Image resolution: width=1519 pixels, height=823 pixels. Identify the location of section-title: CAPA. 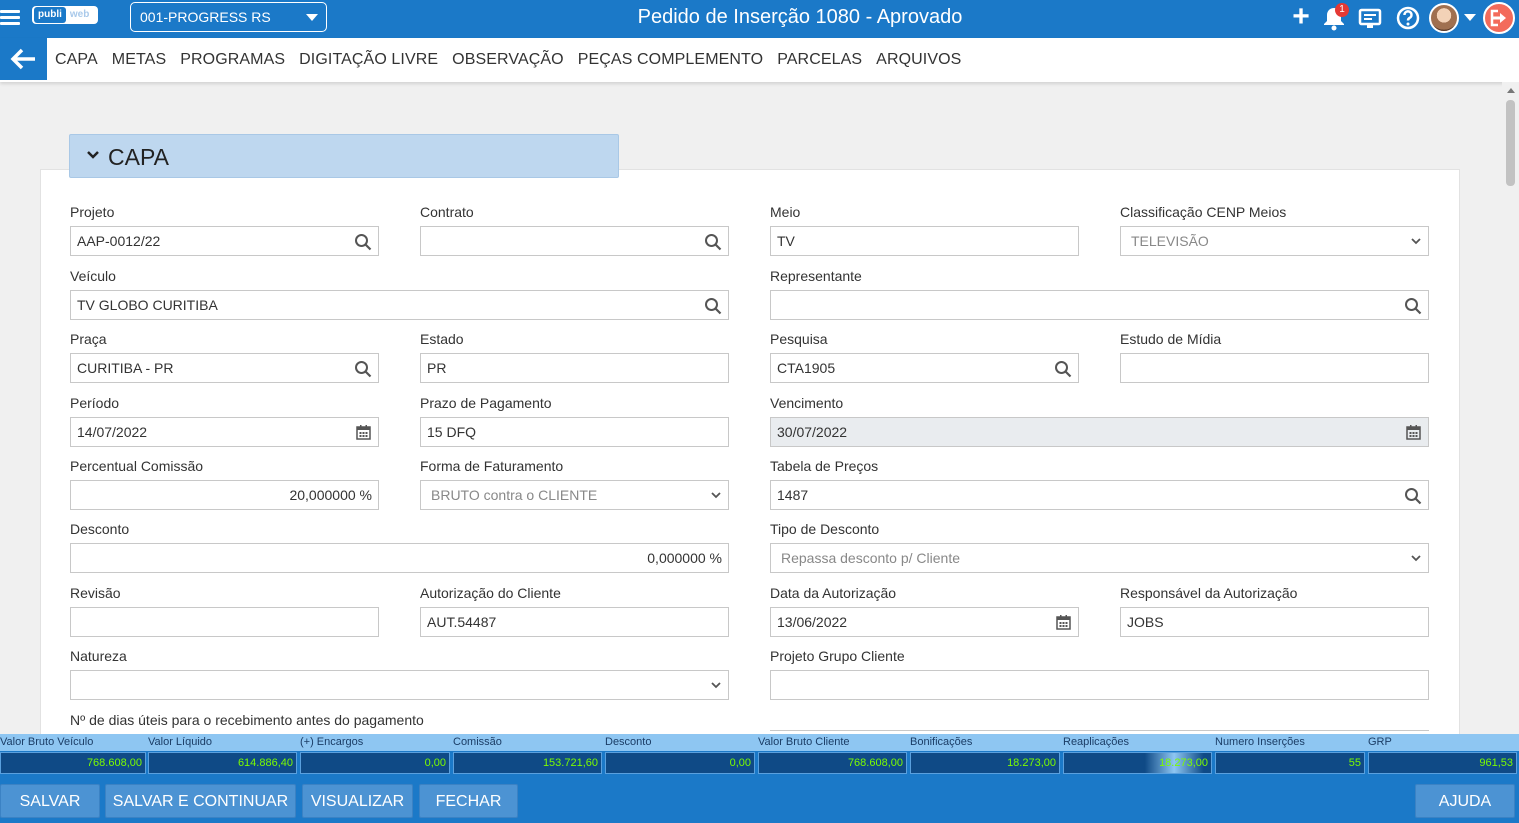
(138, 157).